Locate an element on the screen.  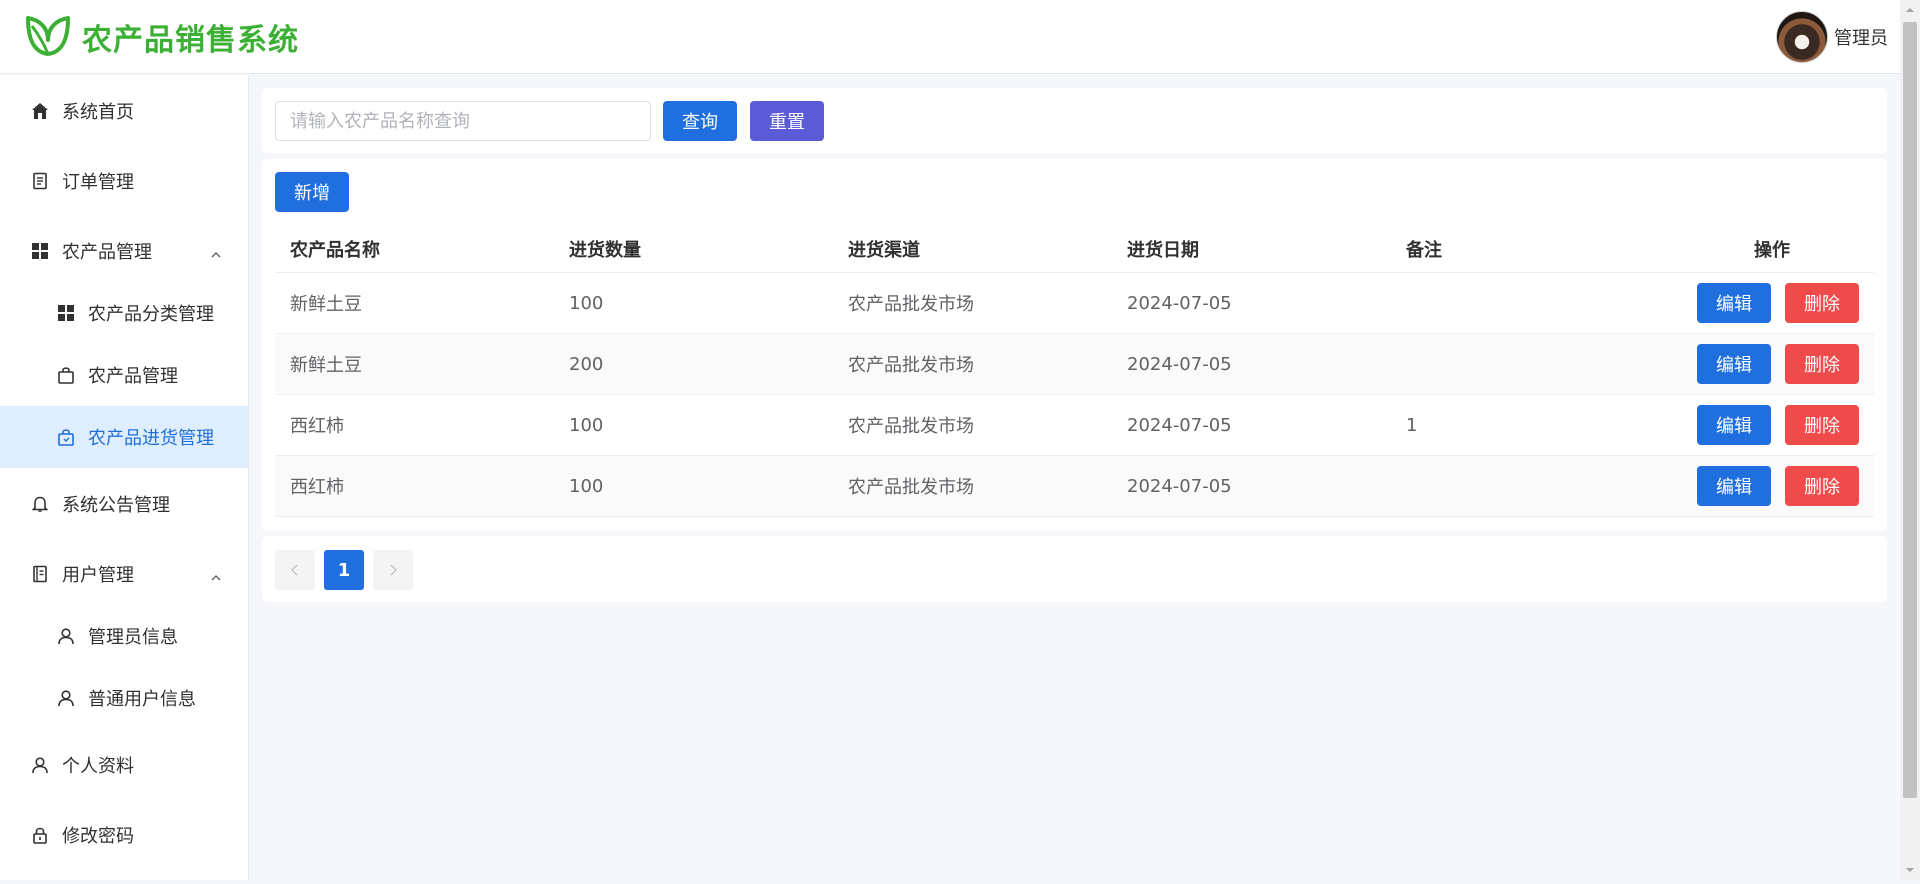
column-header: 农产品名称 is located at coordinates (335, 250).